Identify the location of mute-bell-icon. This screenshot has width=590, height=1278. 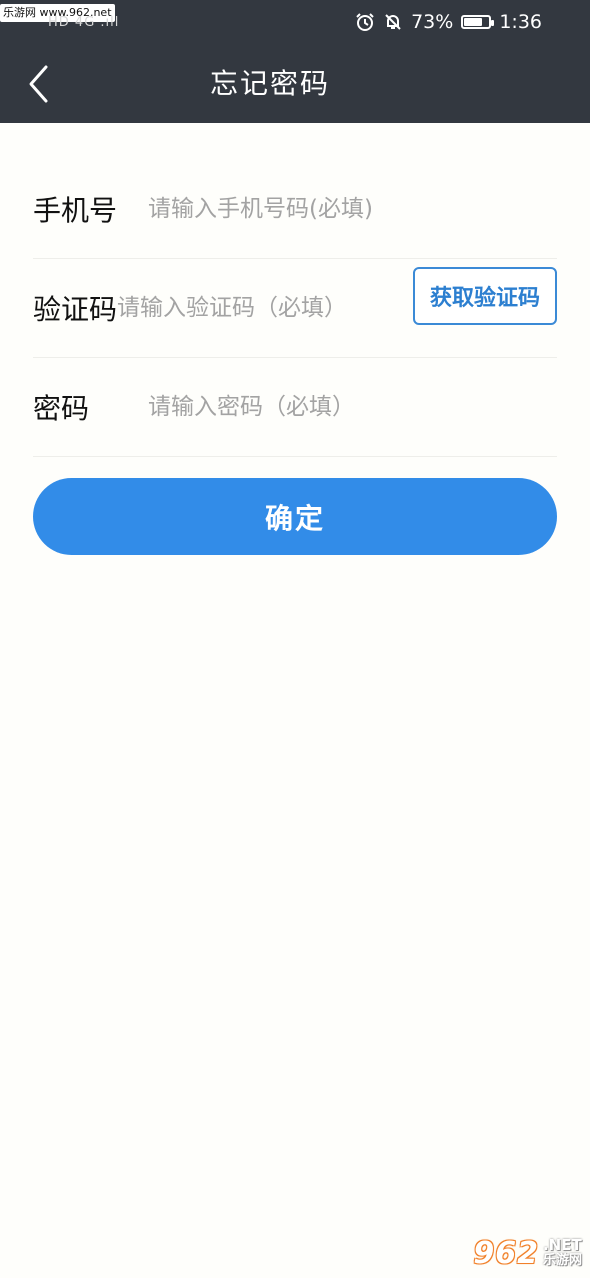
(393, 22).